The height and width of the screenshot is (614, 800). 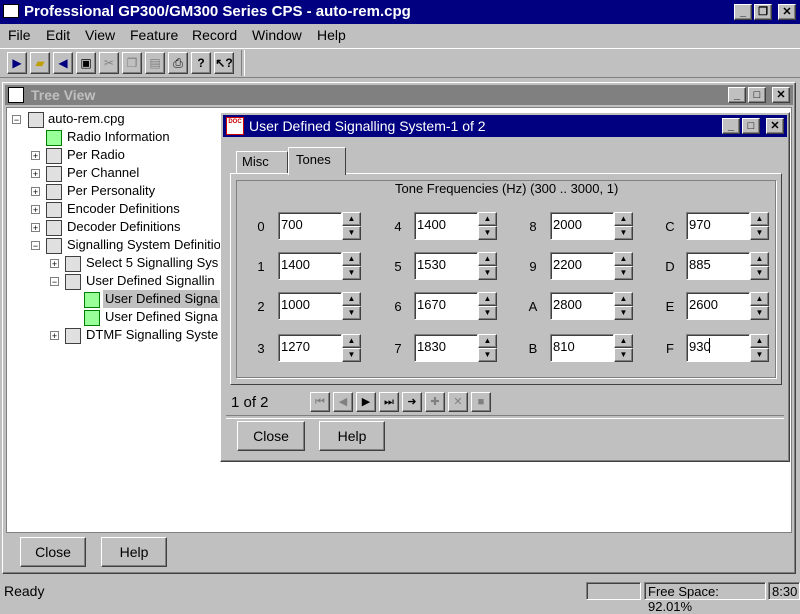 What do you see at coordinates (446, 266) in the screenshot?
I see `tone-field-5: 1530` at bounding box center [446, 266].